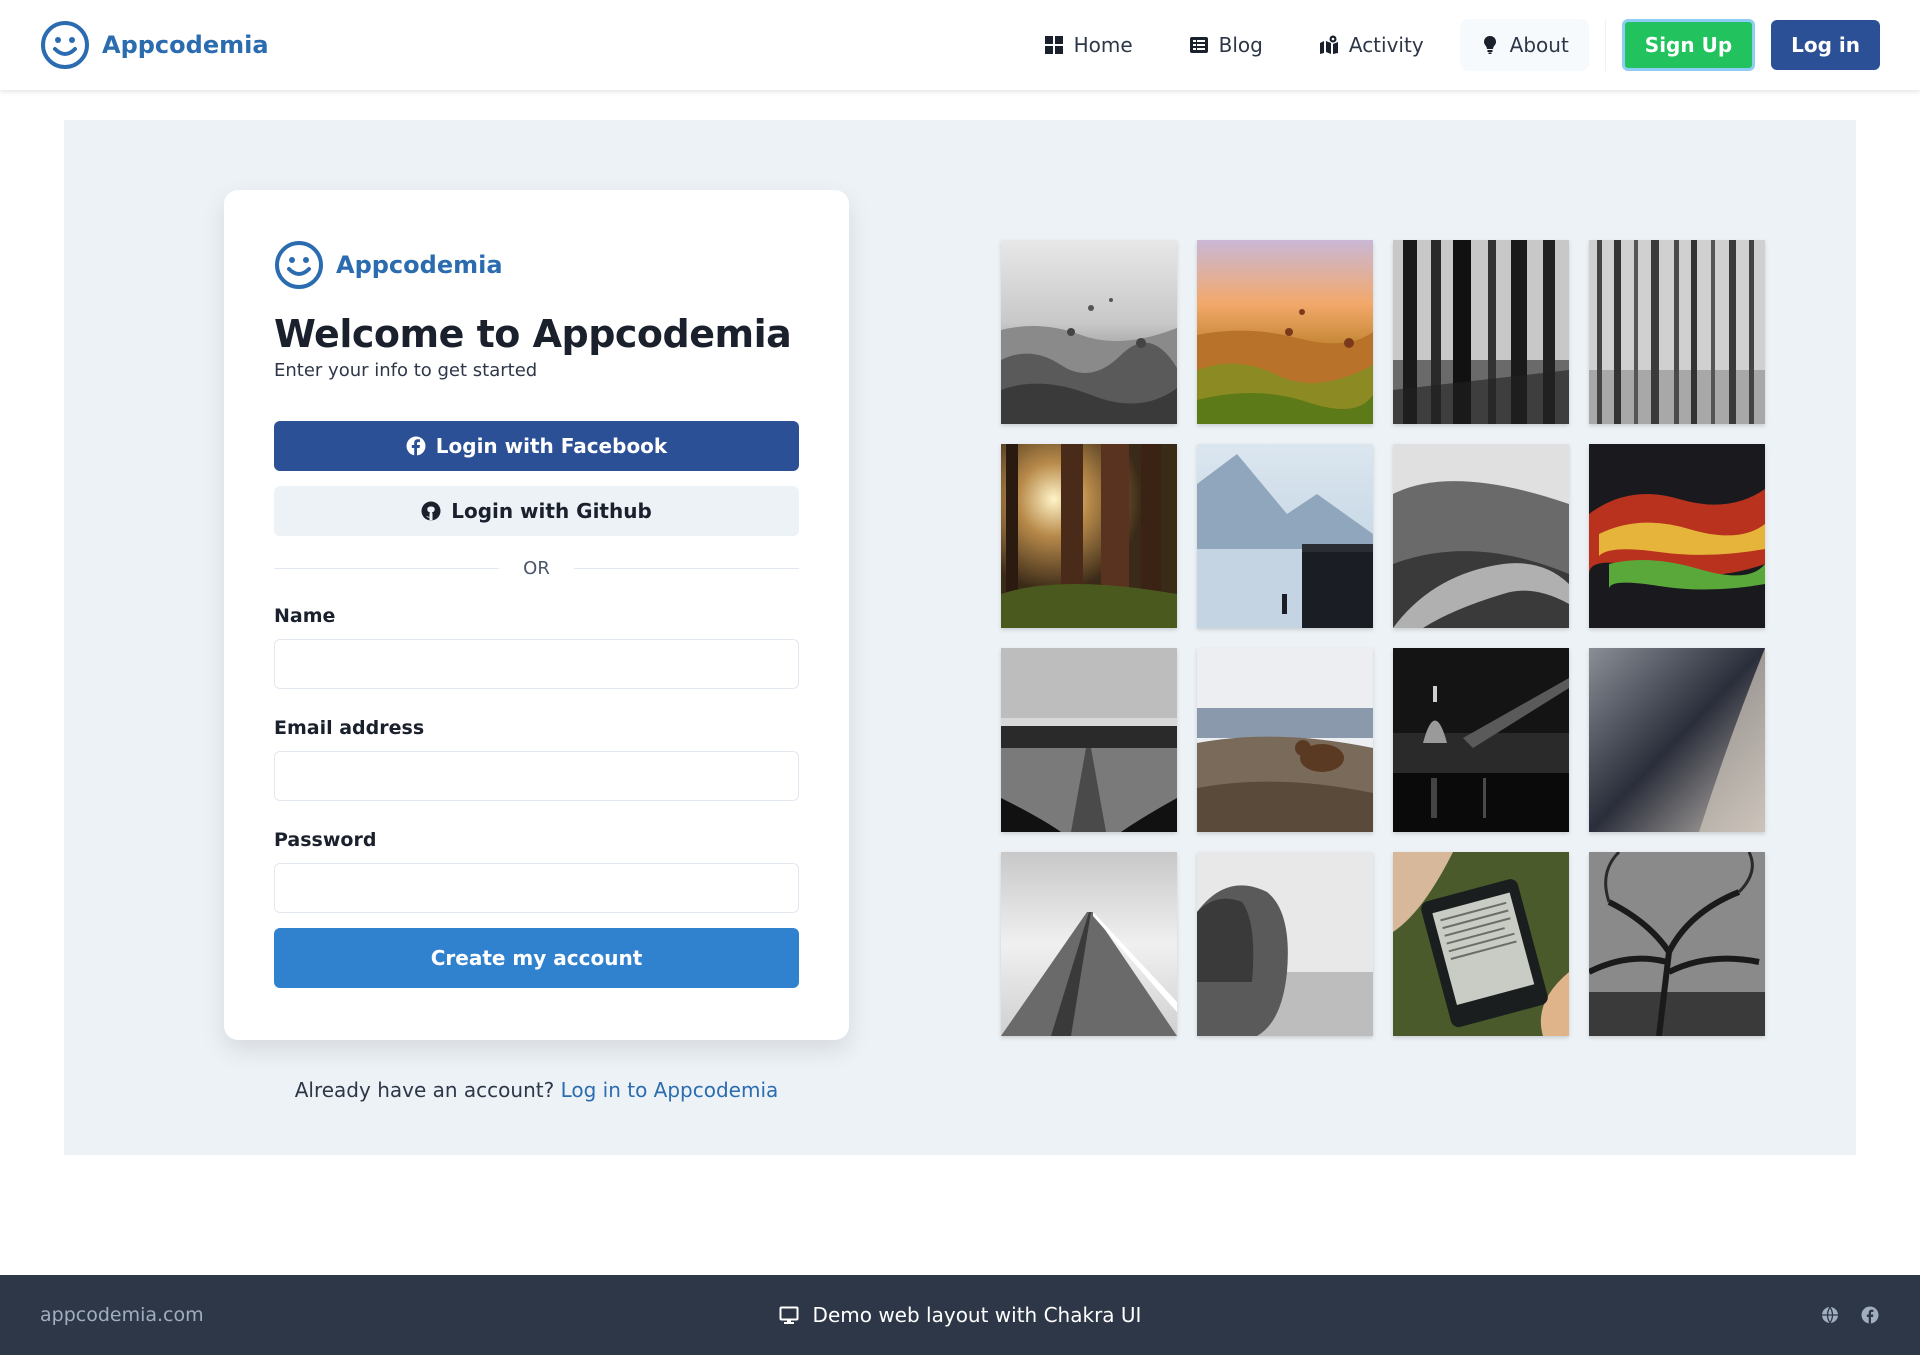 This screenshot has width=1920, height=1355. What do you see at coordinates (536, 776) in the screenshot?
I see `email-field` at bounding box center [536, 776].